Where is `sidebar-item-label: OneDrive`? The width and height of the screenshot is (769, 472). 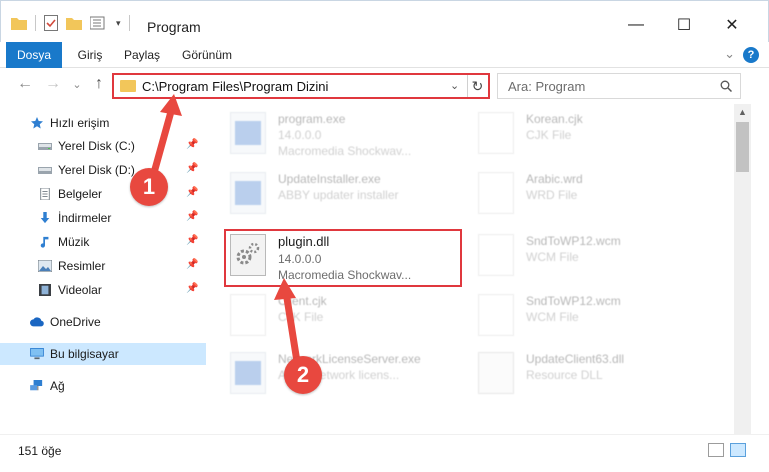 sidebar-item-label: OneDrive is located at coordinates (75, 322).